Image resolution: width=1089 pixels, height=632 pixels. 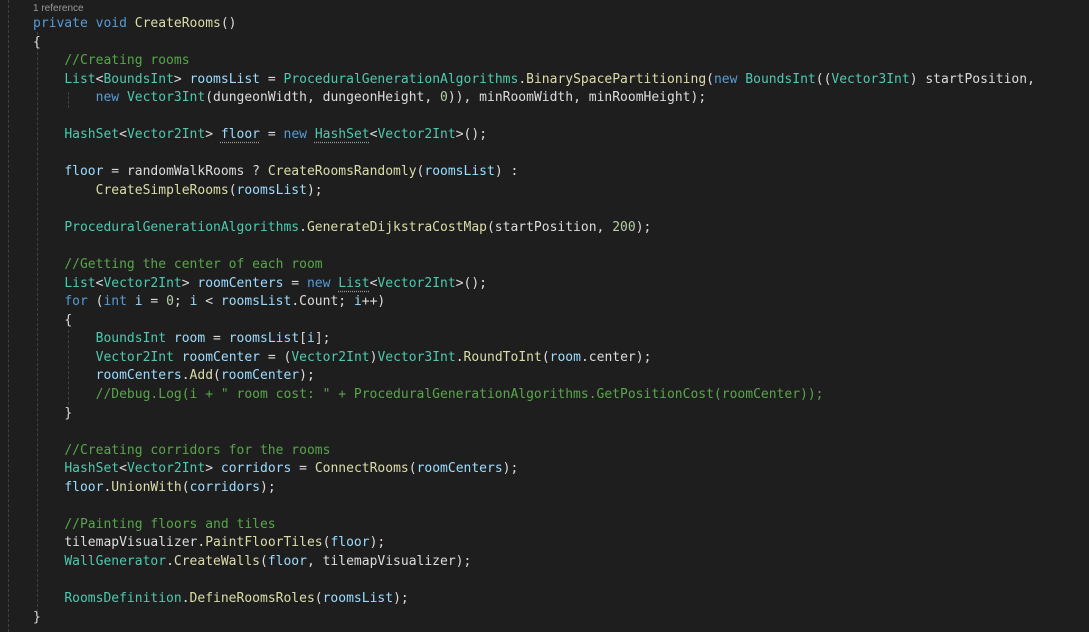 I want to click on code-token: ) startPosition,, so click(x=972, y=79).